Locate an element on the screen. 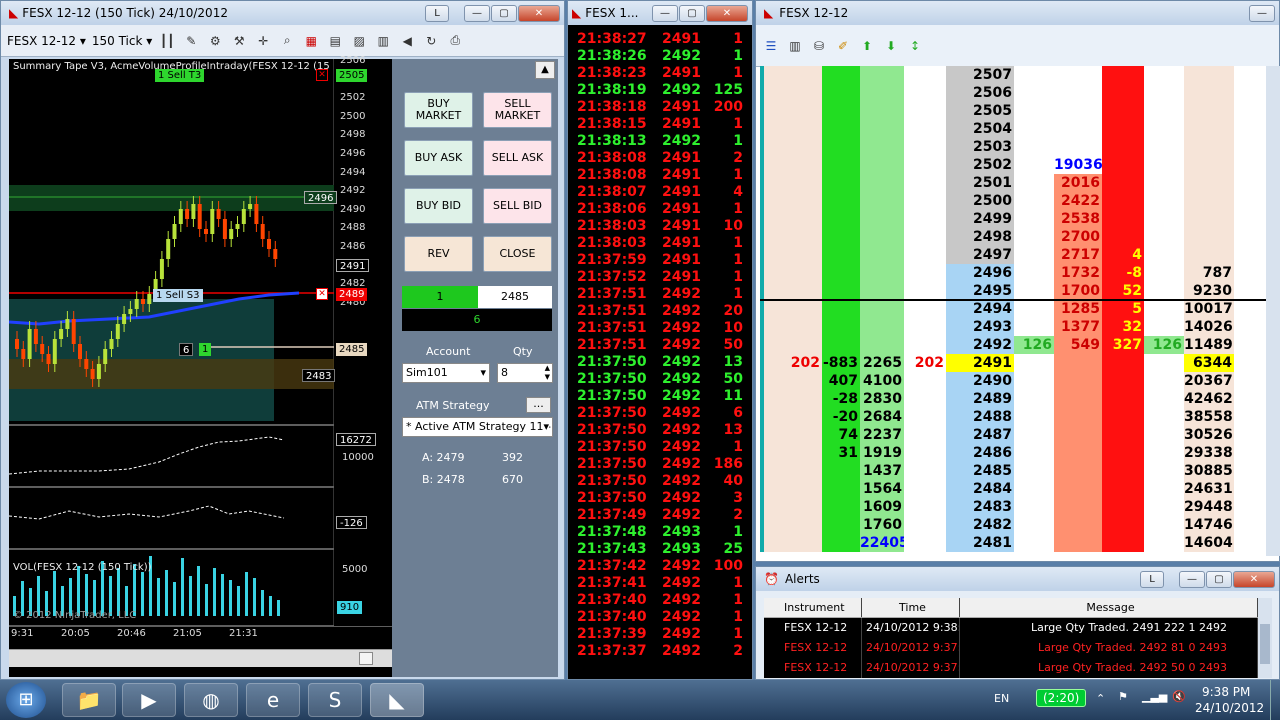 Image resolution: width=1280 pixels, height=720 pixels. dom-cell-total-volume: 42462 is located at coordinates (1209, 399).